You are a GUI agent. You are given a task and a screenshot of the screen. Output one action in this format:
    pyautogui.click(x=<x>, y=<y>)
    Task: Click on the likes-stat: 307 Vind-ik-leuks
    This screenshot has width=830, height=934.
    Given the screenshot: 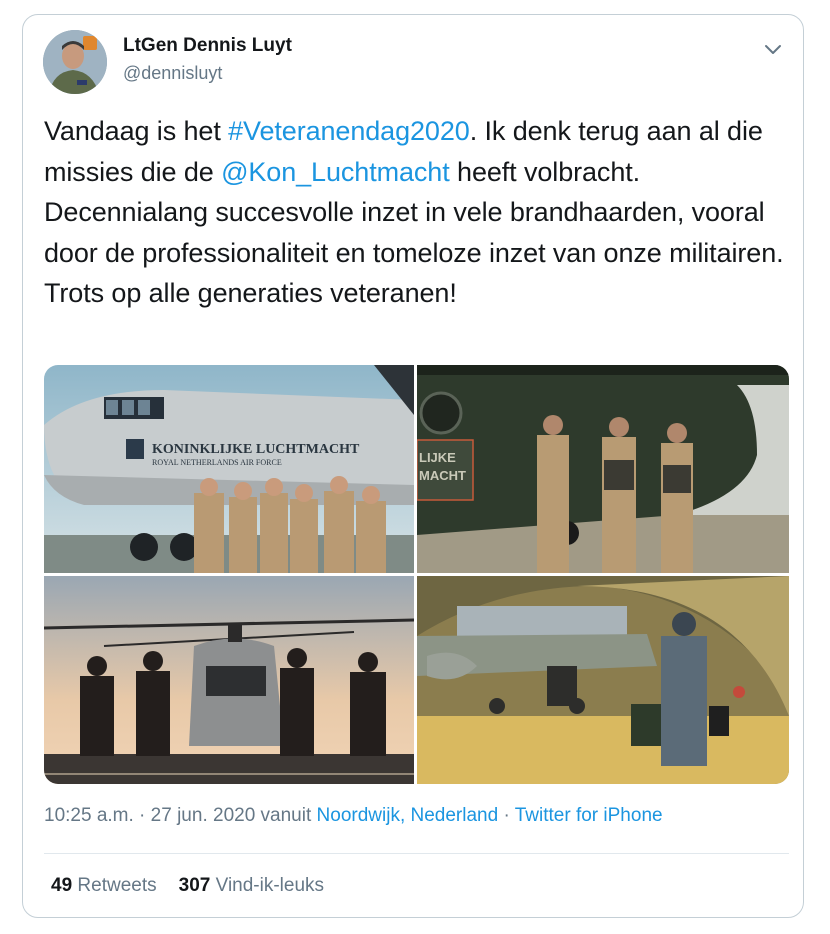 What is the action you would take?
    pyautogui.click(x=251, y=885)
    